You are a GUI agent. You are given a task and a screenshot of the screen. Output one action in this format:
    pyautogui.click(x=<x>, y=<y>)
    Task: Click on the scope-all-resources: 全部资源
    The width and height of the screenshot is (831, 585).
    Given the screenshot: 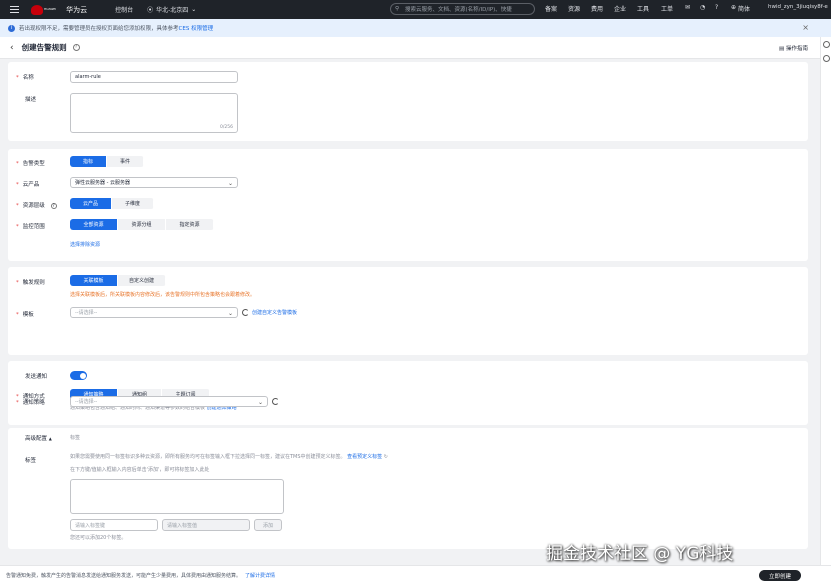 What is the action you would take?
    pyautogui.click(x=94, y=224)
    